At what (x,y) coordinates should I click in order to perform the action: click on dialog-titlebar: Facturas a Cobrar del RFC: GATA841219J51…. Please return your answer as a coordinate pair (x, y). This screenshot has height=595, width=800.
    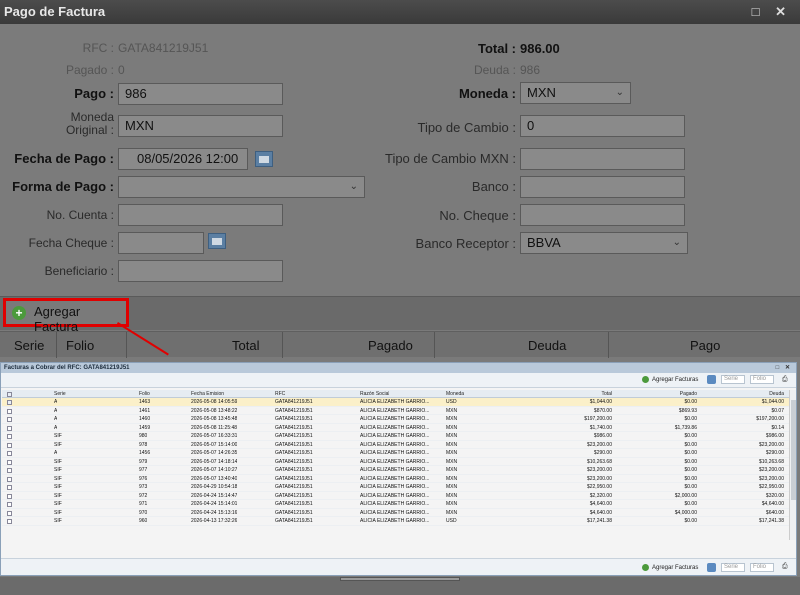
    Looking at the image, I should click on (398, 368).